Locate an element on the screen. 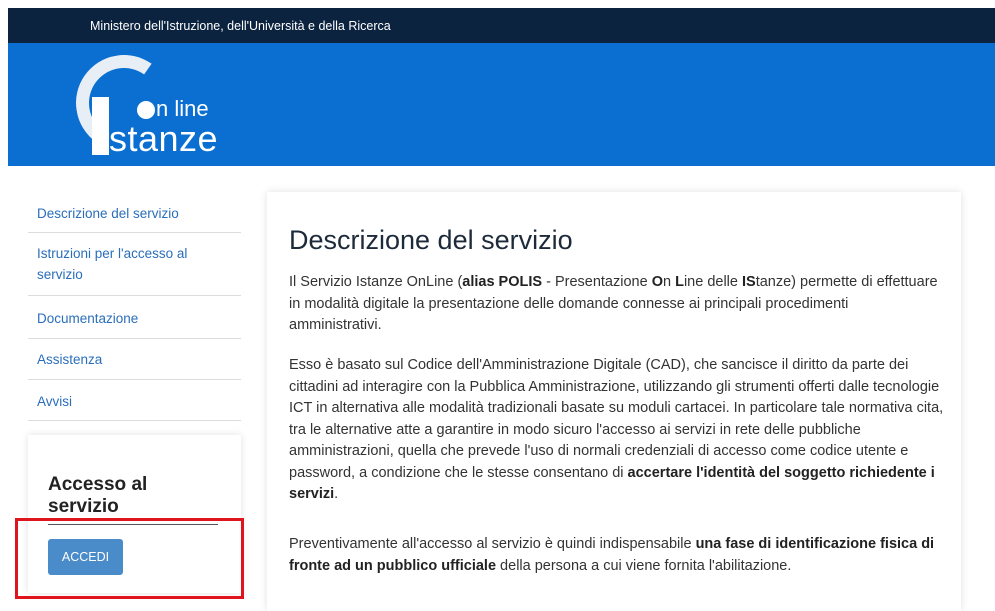 The height and width of the screenshot is (611, 995). sidebar-item-istruzioni: Istruzioni per l'accesso al servizio is located at coordinates (134, 264).